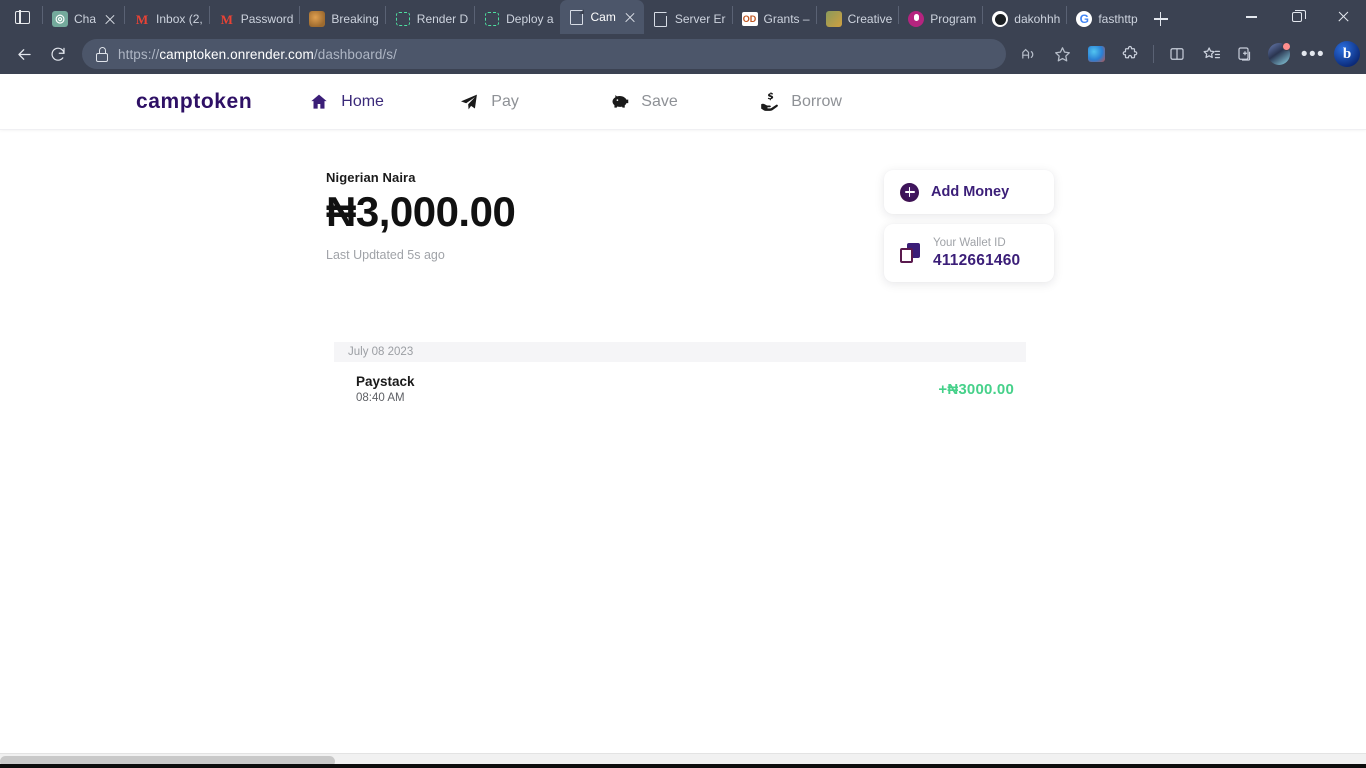  I want to click on od-favicon: OD, so click(749, 19).